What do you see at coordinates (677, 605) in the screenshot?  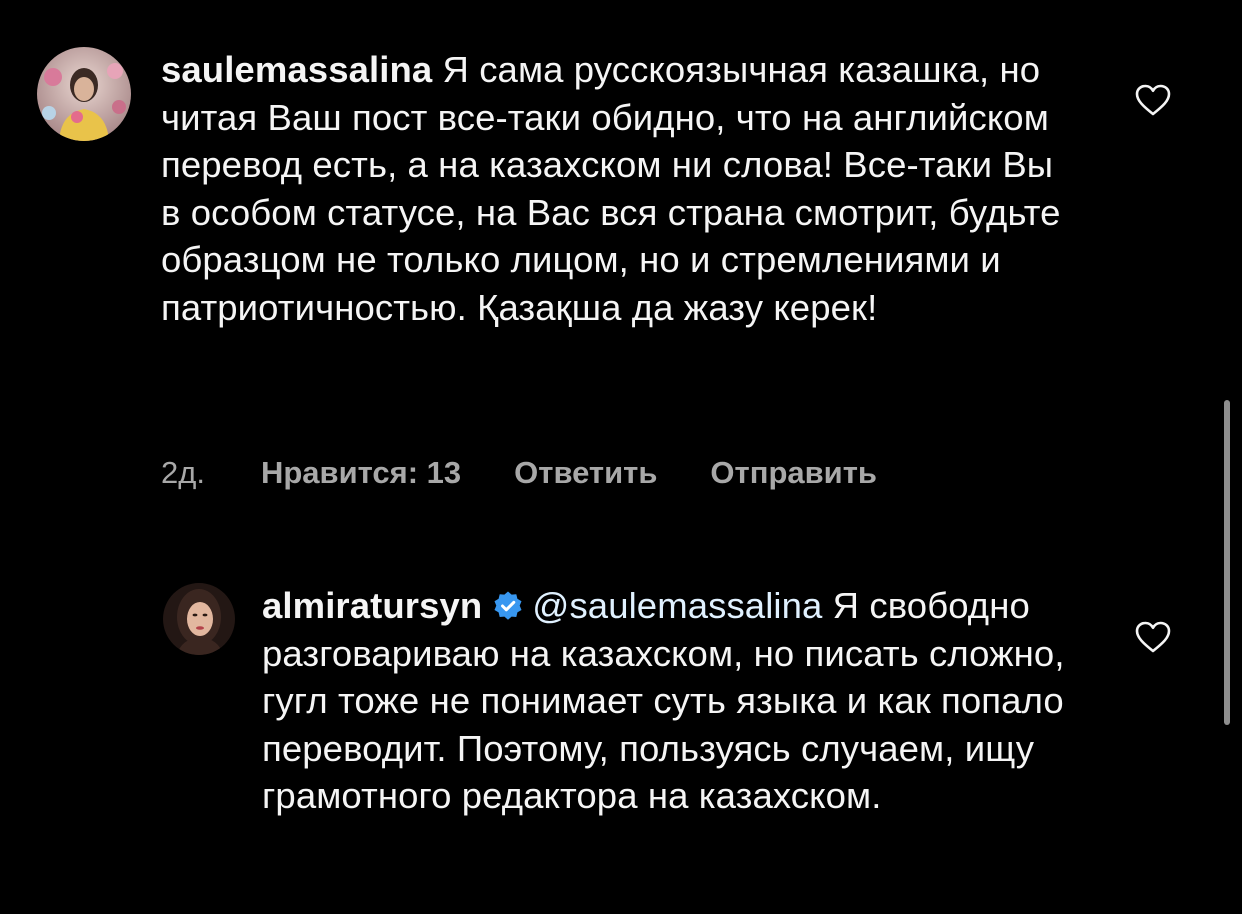 I see `mention-link: @saulemassalina` at bounding box center [677, 605].